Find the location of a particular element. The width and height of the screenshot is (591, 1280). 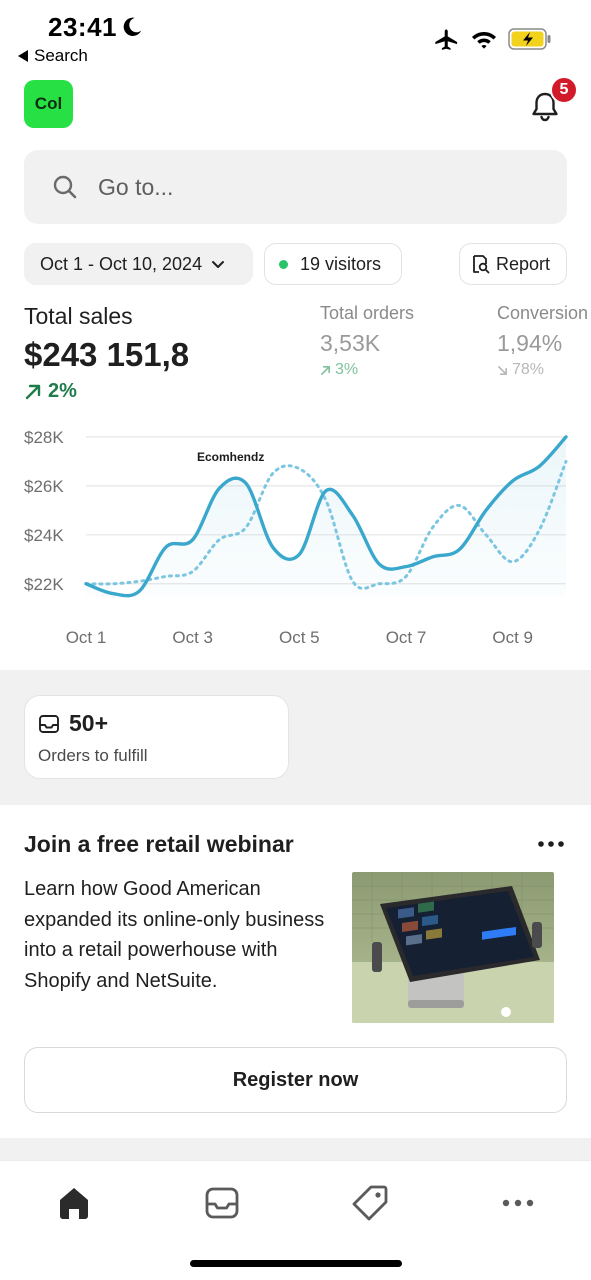

total-orders-metric: Total orders 3,53K 3% is located at coordinates (367, 341).